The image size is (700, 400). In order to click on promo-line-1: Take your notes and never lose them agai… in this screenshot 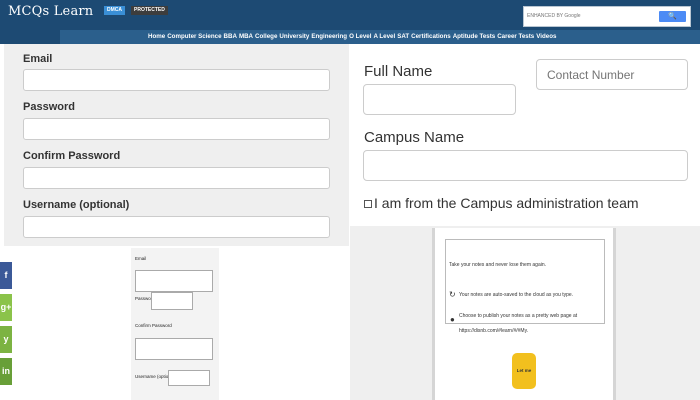, I will do `click(498, 265)`.